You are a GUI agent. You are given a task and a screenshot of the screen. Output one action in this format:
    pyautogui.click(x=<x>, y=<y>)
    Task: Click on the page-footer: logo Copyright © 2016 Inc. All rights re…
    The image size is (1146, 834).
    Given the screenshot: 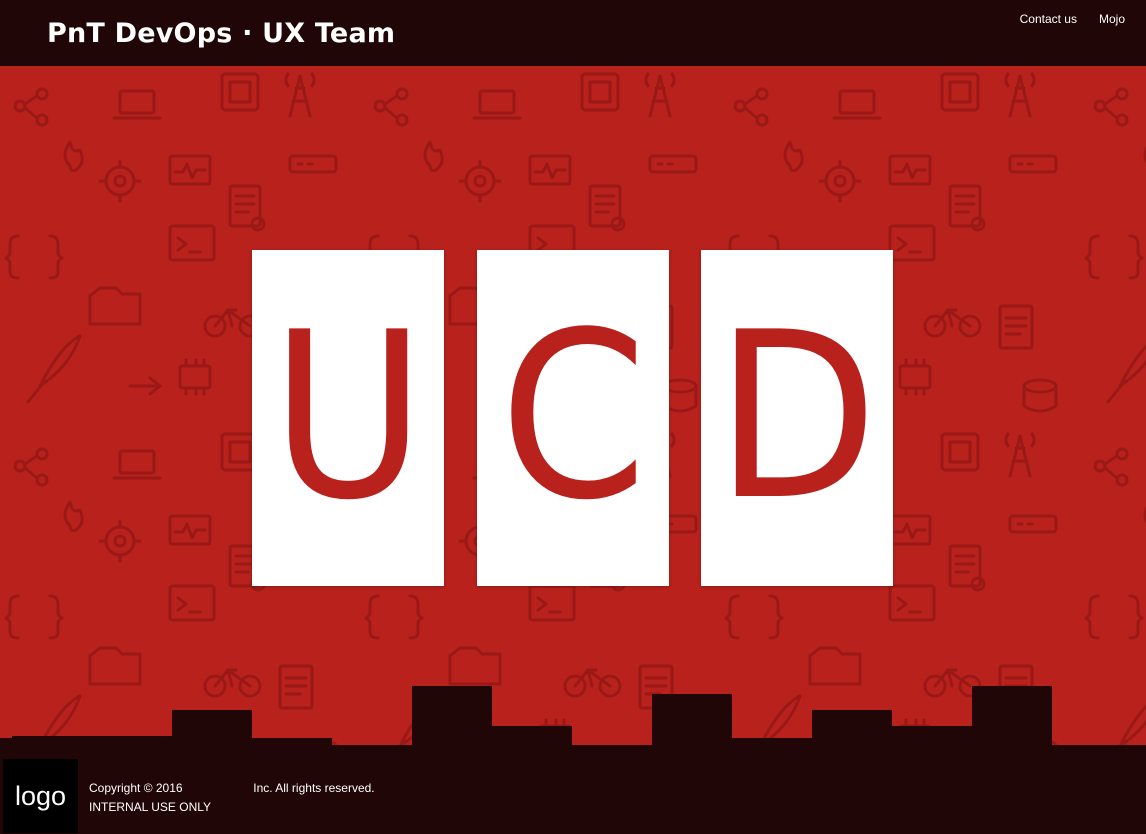 What is the action you would take?
    pyautogui.click(x=573, y=789)
    